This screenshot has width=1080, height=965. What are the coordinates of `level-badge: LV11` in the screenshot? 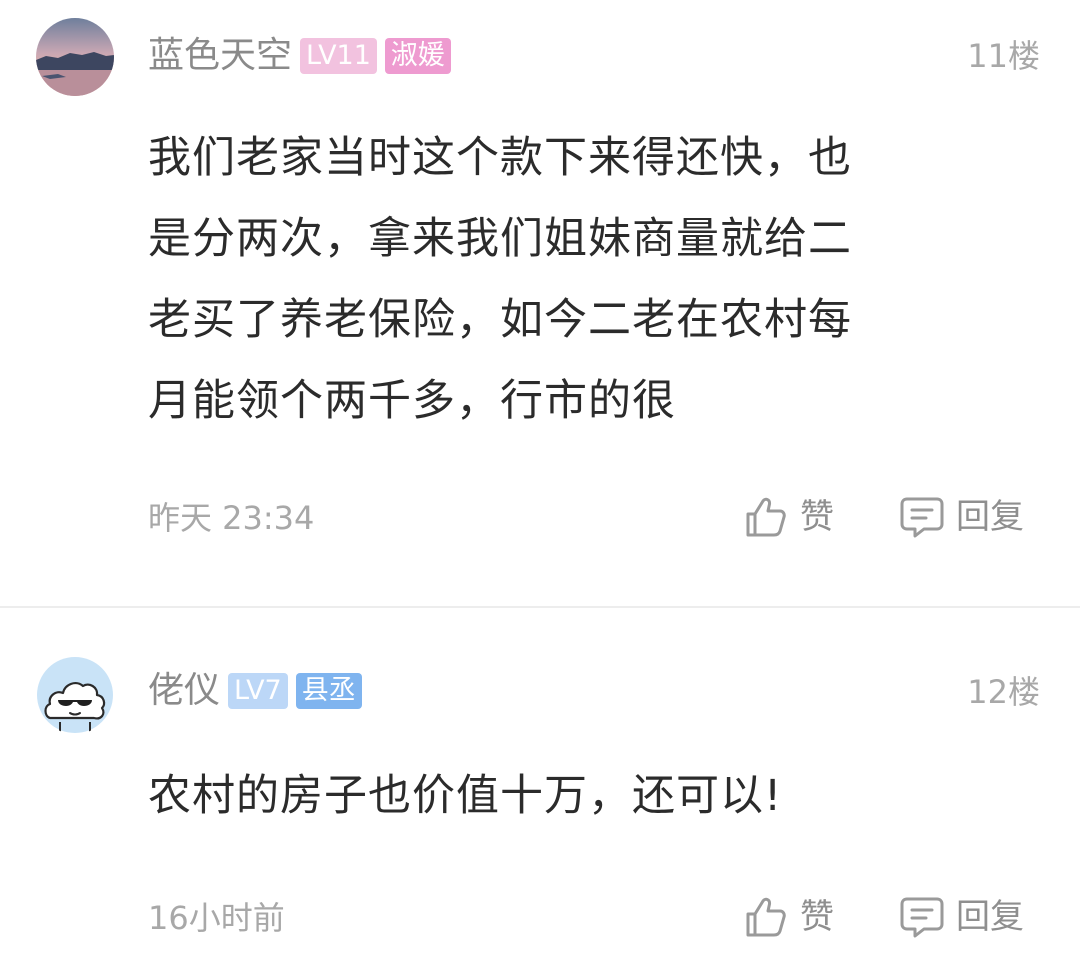 It's located at (338, 56).